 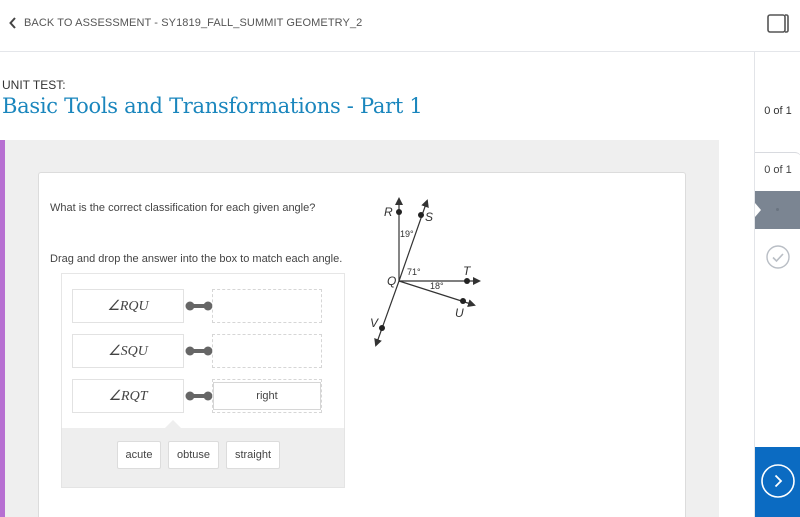 What do you see at coordinates (374, 323) in the screenshot?
I see `label-v: V` at bounding box center [374, 323].